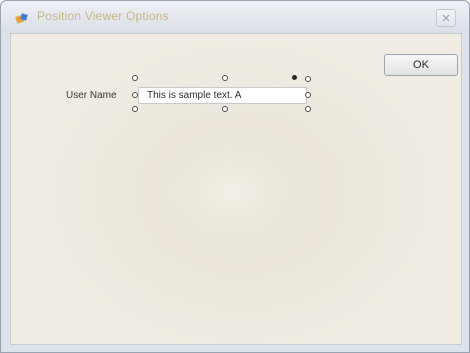 Image resolution: width=470 pixels, height=353 pixels. What do you see at coordinates (21, 18) in the screenshot?
I see `app-icon` at bounding box center [21, 18].